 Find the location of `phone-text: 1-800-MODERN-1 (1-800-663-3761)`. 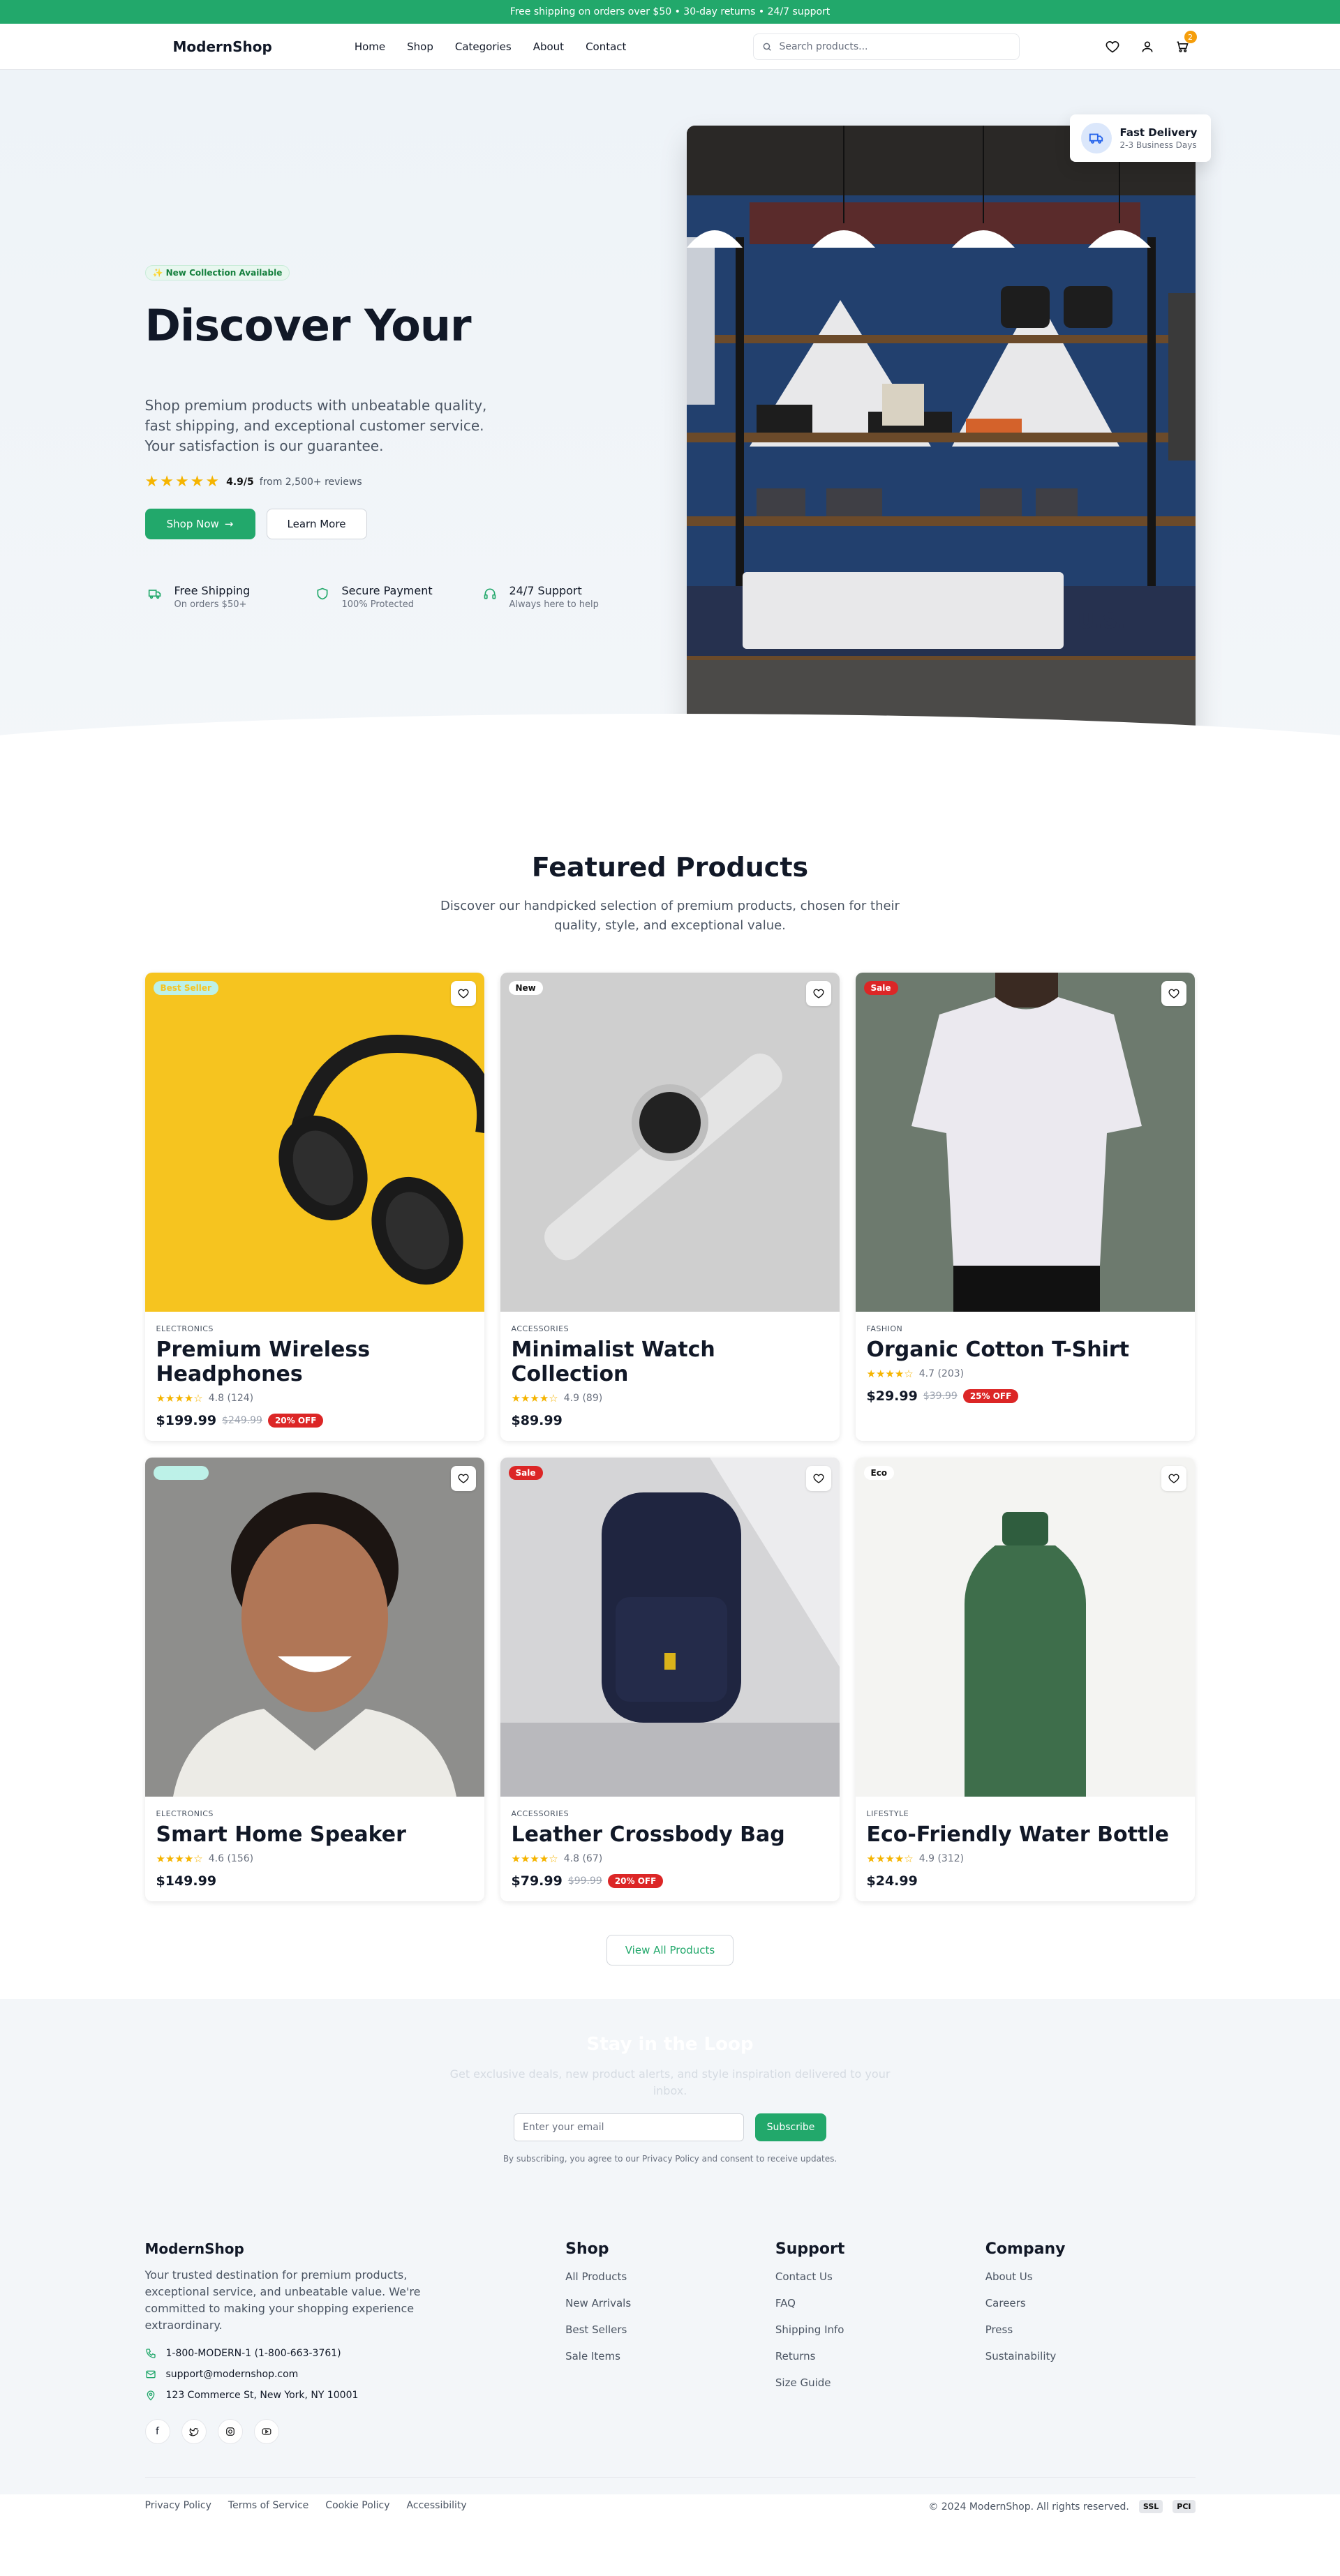

phone-text: 1-800-MODERN-1 (1-800-663-3761) is located at coordinates (253, 2353).